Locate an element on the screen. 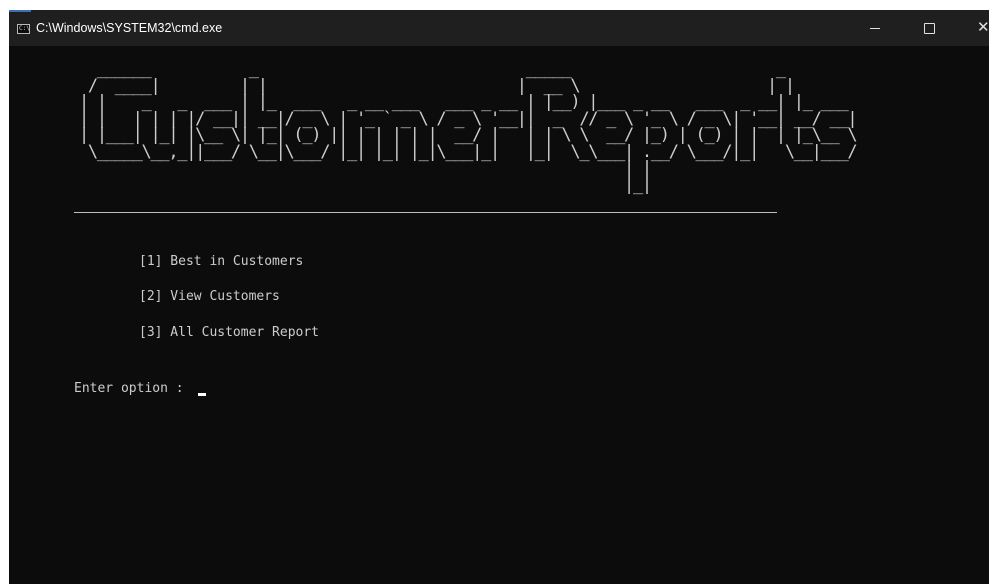 The height and width of the screenshot is (584, 989). cmd-icon-glyph: C:\ is located at coordinates (24, 28).